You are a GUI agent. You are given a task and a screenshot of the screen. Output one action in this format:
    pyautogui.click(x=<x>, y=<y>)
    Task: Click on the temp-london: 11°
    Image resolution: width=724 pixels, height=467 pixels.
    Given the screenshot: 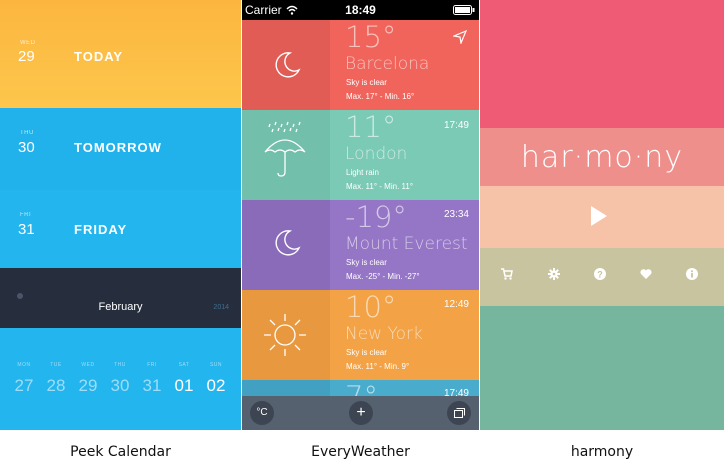 What is the action you would take?
    pyautogui.click(x=371, y=127)
    